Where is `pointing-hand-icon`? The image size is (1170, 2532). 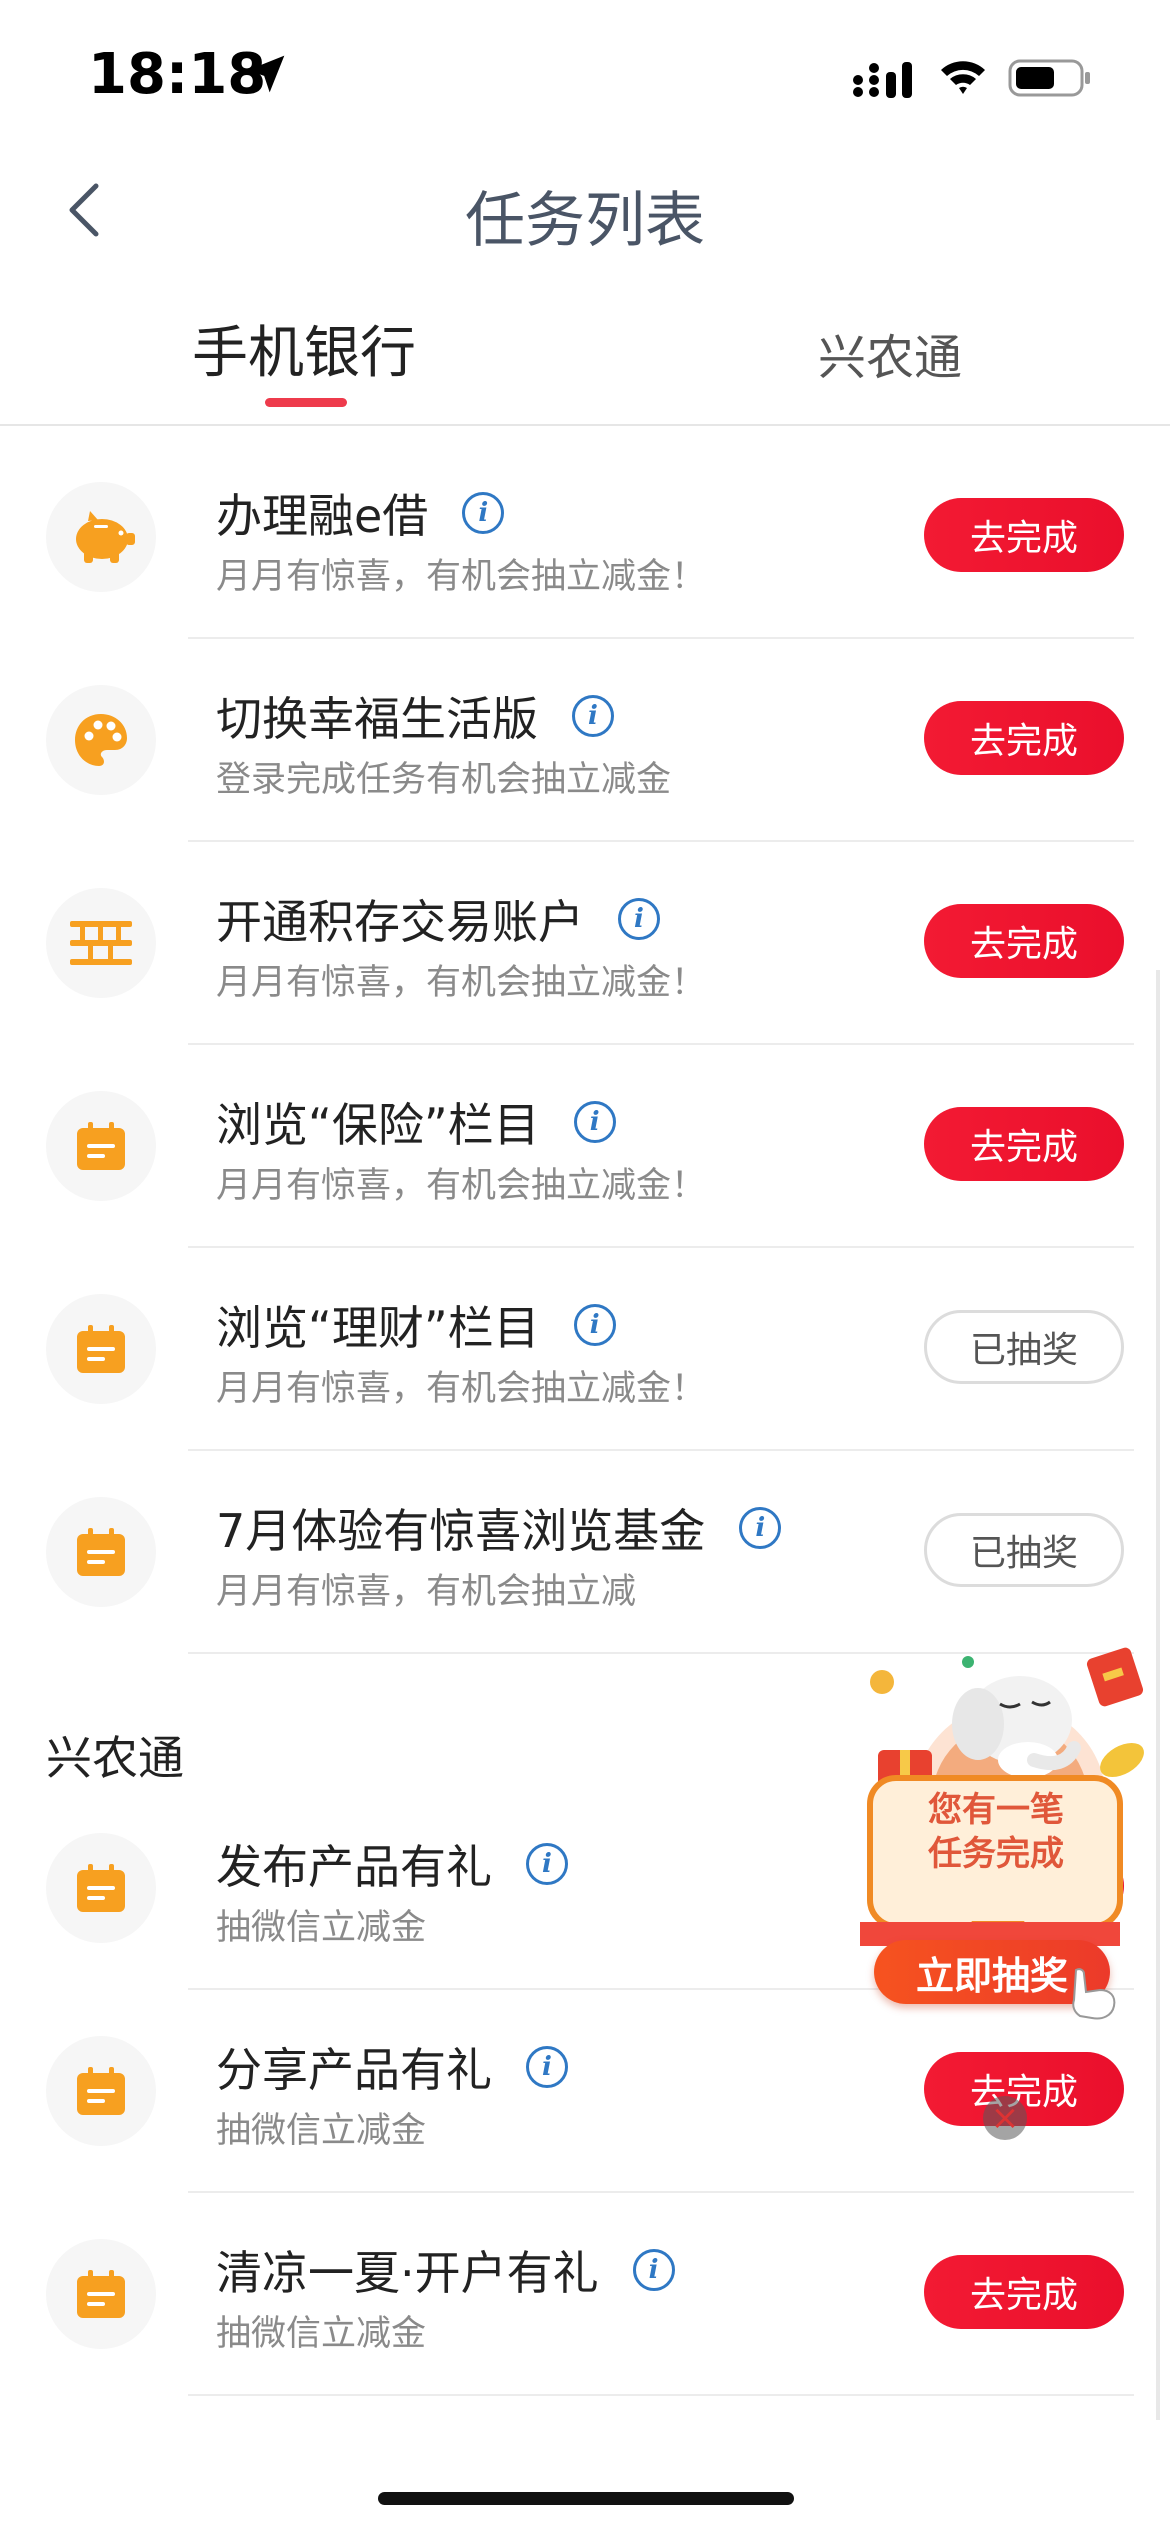
pointing-hand-icon is located at coordinates (1094, 1994).